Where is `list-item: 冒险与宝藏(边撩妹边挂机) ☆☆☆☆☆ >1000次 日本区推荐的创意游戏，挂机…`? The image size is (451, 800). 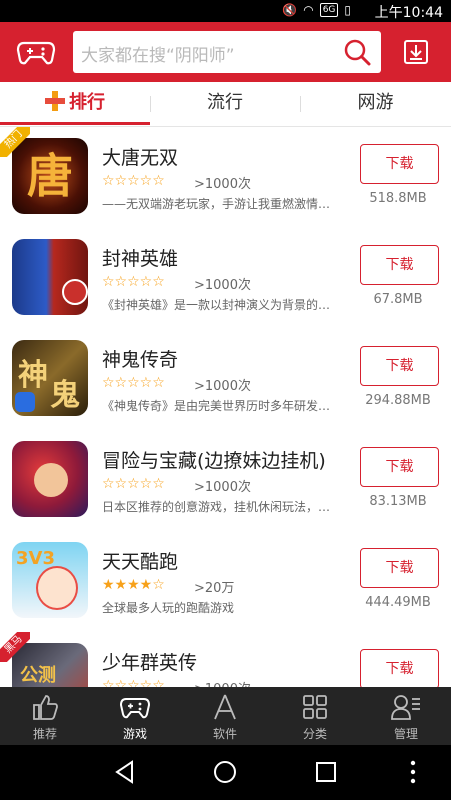
list-item: 冒险与宝藏(边撩妹边挂机) ☆☆☆☆☆ >1000次 日本区推荐的创意游戏，挂机… is located at coordinates (225, 481).